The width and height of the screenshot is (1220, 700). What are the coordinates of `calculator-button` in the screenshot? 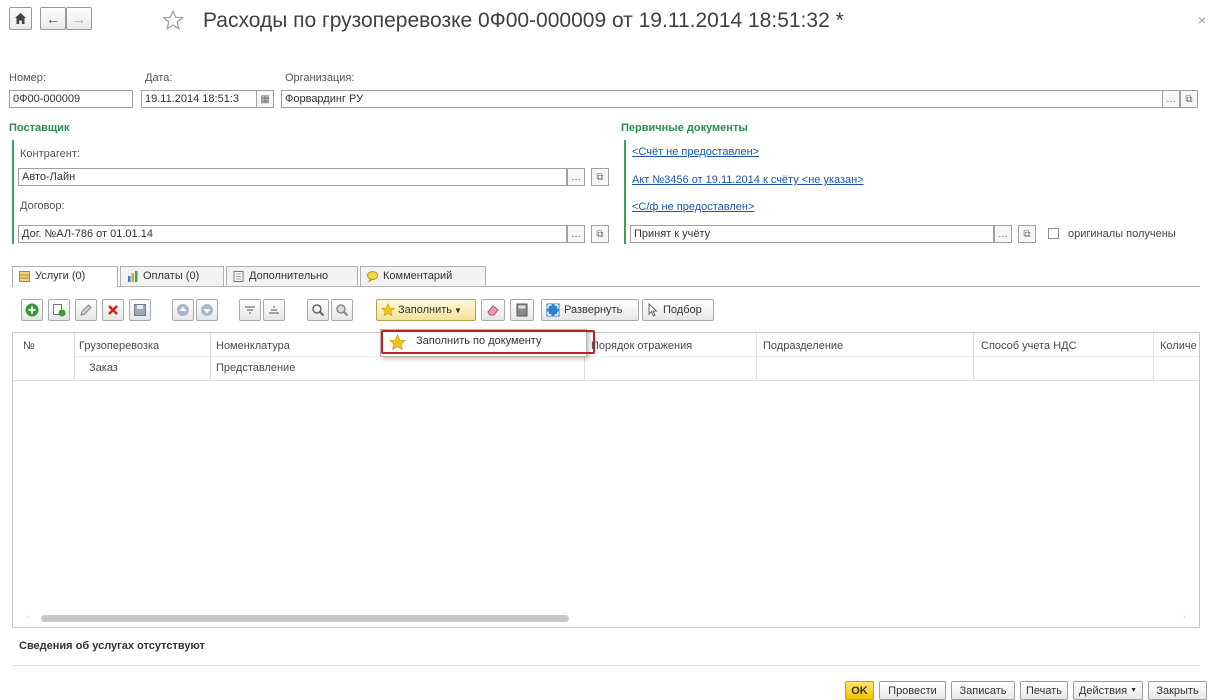 It's located at (522, 310).